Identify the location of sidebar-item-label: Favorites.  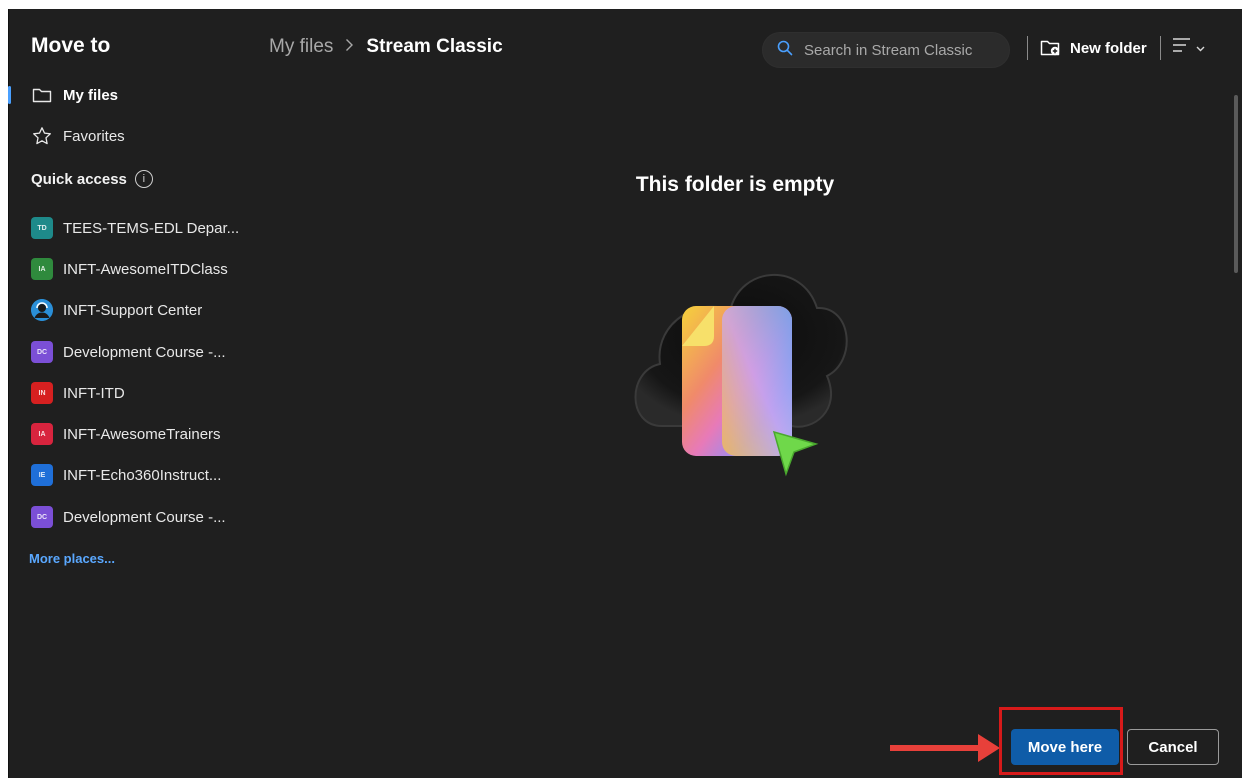
(94, 136).